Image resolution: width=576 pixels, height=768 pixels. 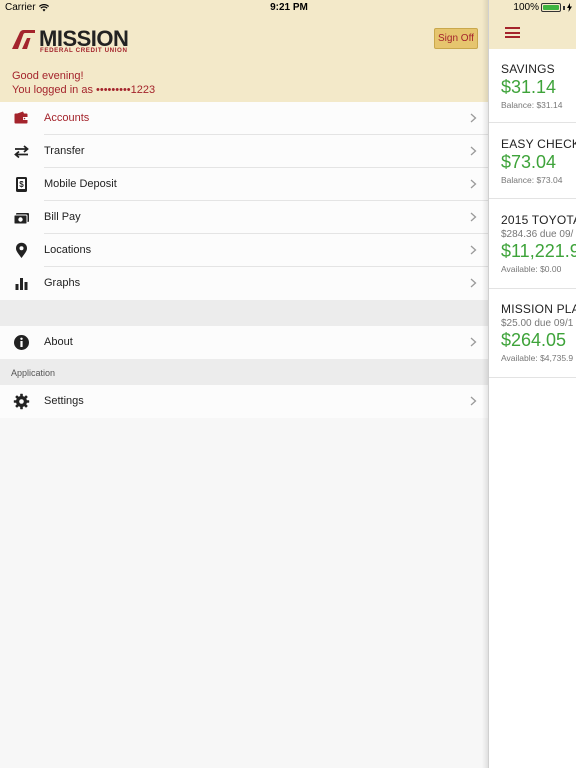 I want to click on account-card-savings: SAVINGS $31.14 Balance: $31.14, so click(x=538, y=86).